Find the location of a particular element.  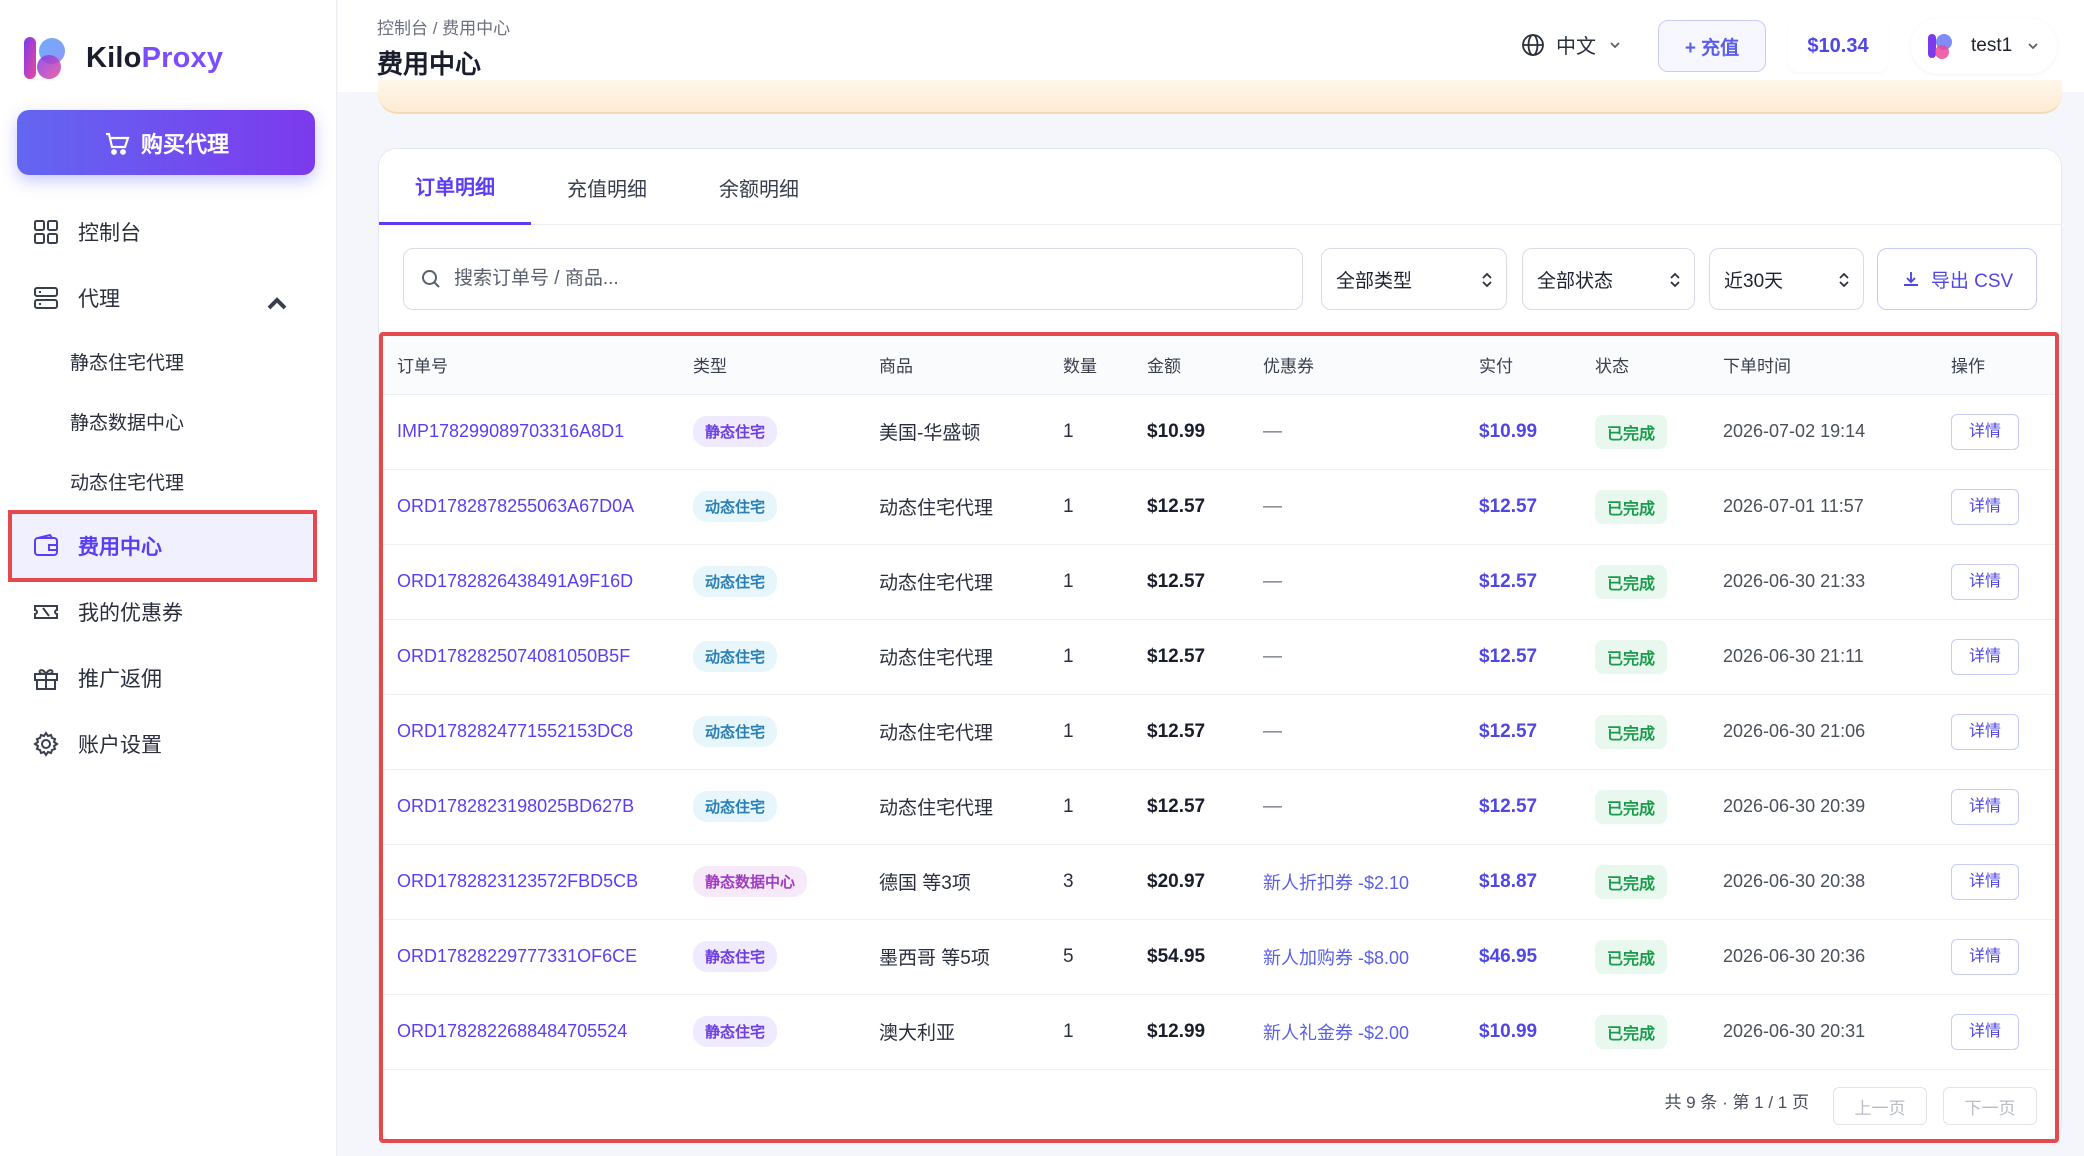

col-amount: 金额 is located at coordinates (1205, 365).